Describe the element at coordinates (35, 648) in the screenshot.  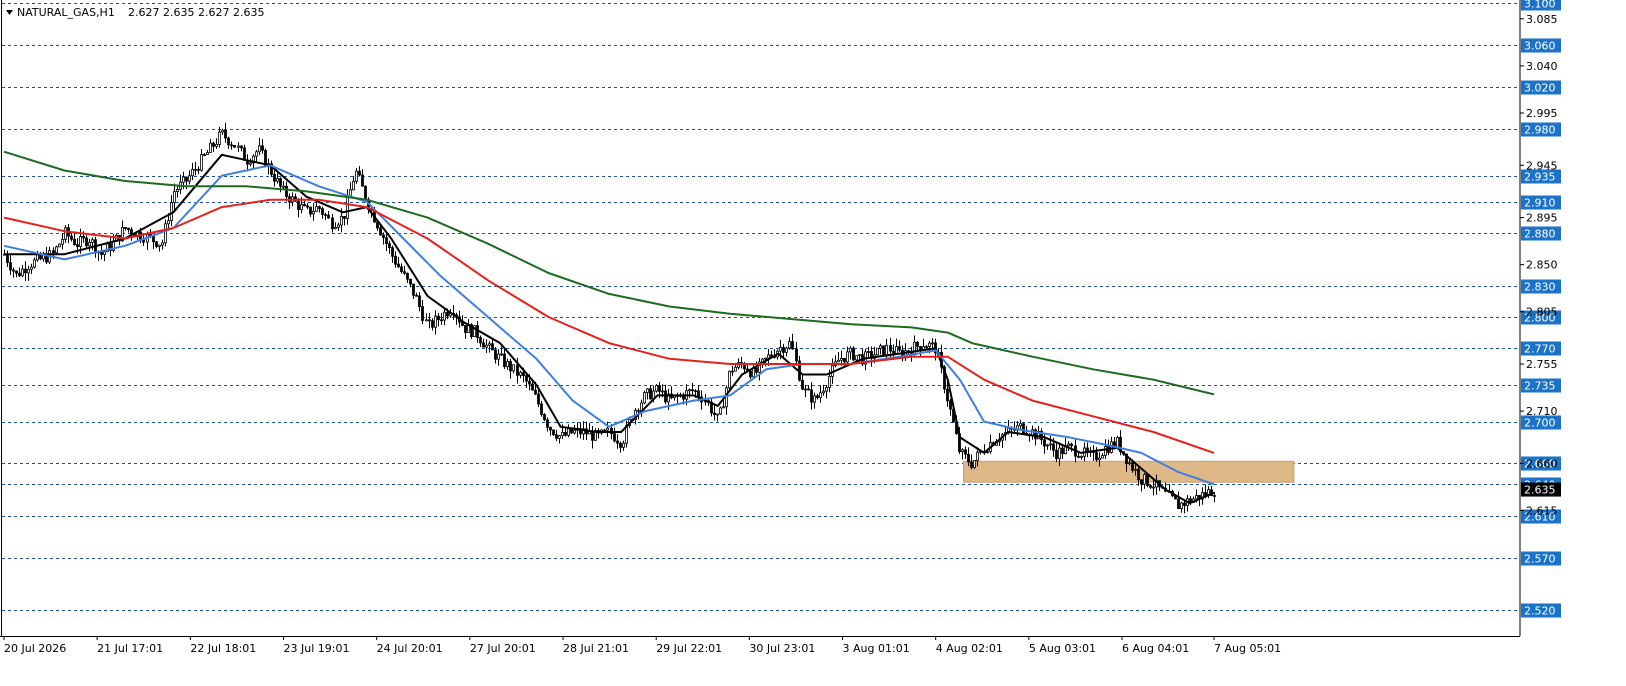
I see `x-tick-label: 20 Jul 2026` at that location.